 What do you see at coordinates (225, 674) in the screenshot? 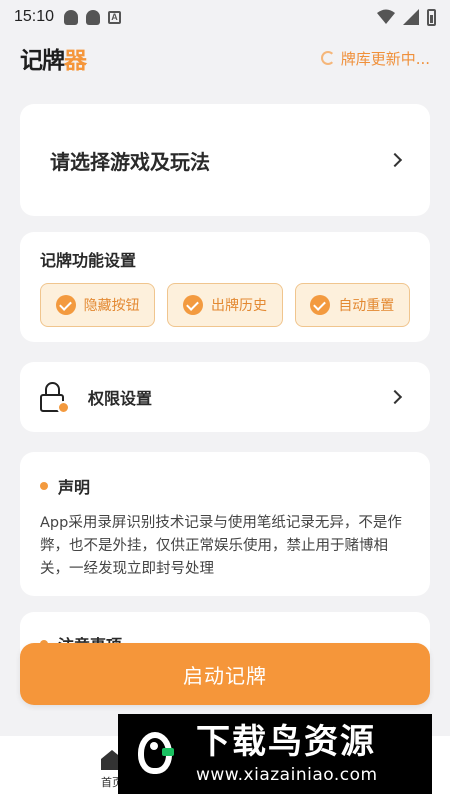
I see `start-card-tracking-button: 启动记牌` at bounding box center [225, 674].